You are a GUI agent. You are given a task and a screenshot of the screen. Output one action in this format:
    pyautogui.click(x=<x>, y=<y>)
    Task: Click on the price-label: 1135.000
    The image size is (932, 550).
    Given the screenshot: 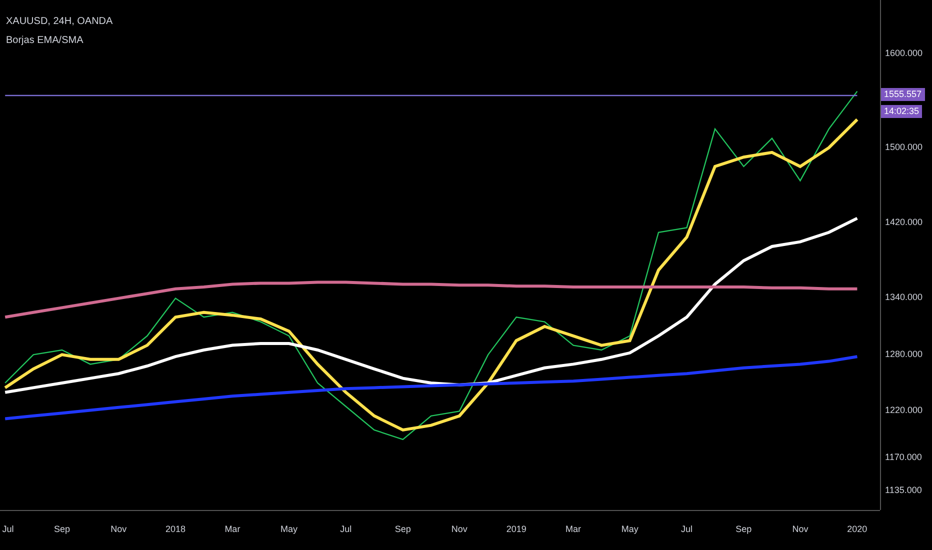 What is the action you would take?
    pyautogui.click(x=903, y=491)
    